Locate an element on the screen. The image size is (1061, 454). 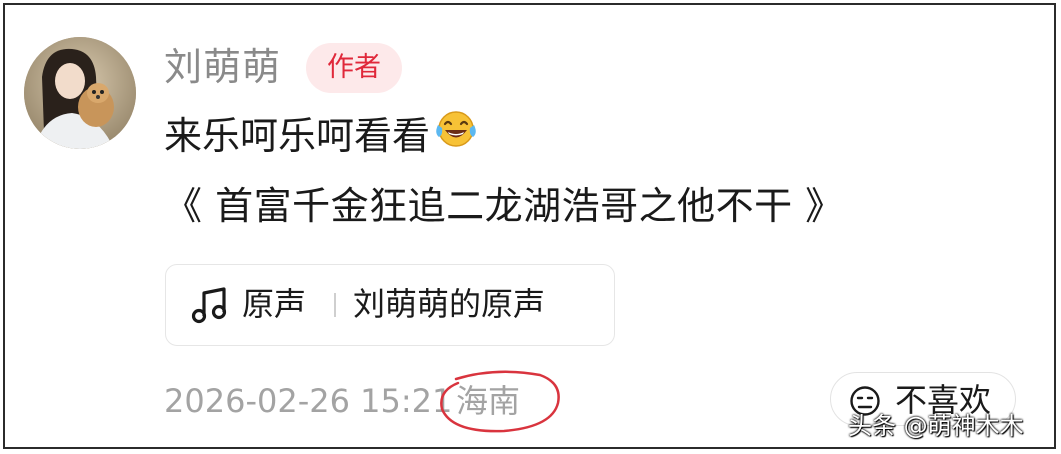
music-divider is located at coordinates (335, 305).